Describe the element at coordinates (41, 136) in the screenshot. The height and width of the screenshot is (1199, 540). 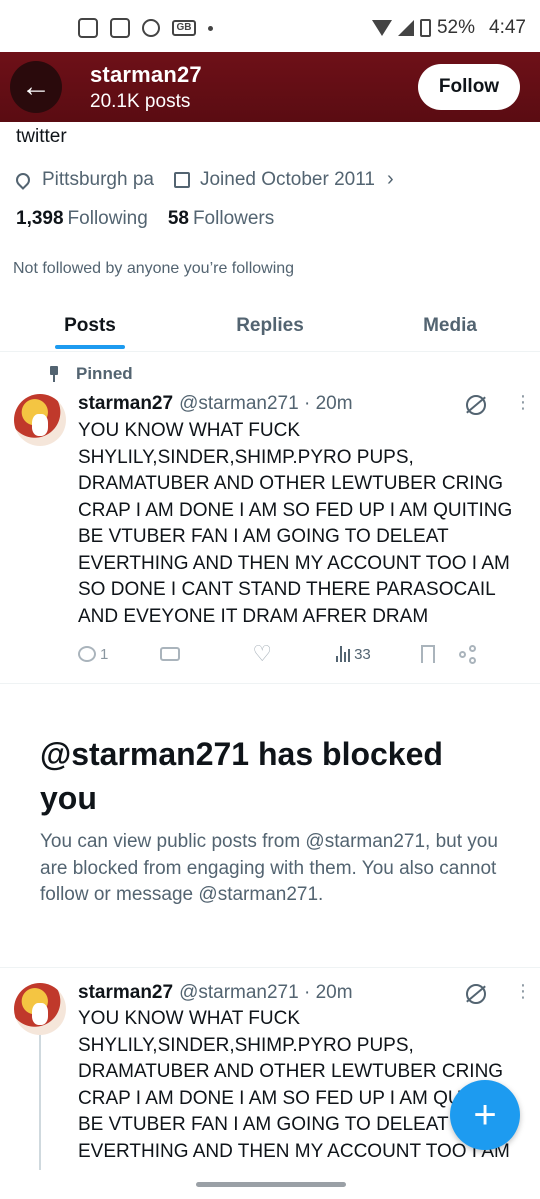
I see `bio-text: twitter` at that location.